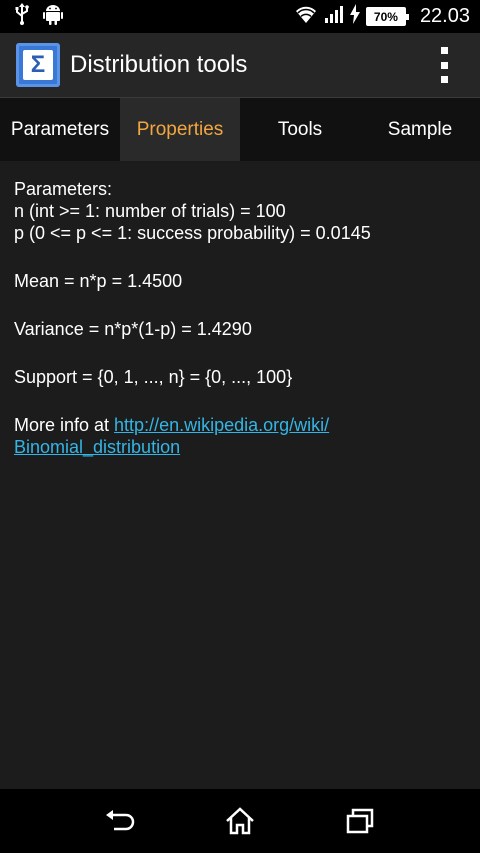  I want to click on wifi-icon, so click(306, 16).